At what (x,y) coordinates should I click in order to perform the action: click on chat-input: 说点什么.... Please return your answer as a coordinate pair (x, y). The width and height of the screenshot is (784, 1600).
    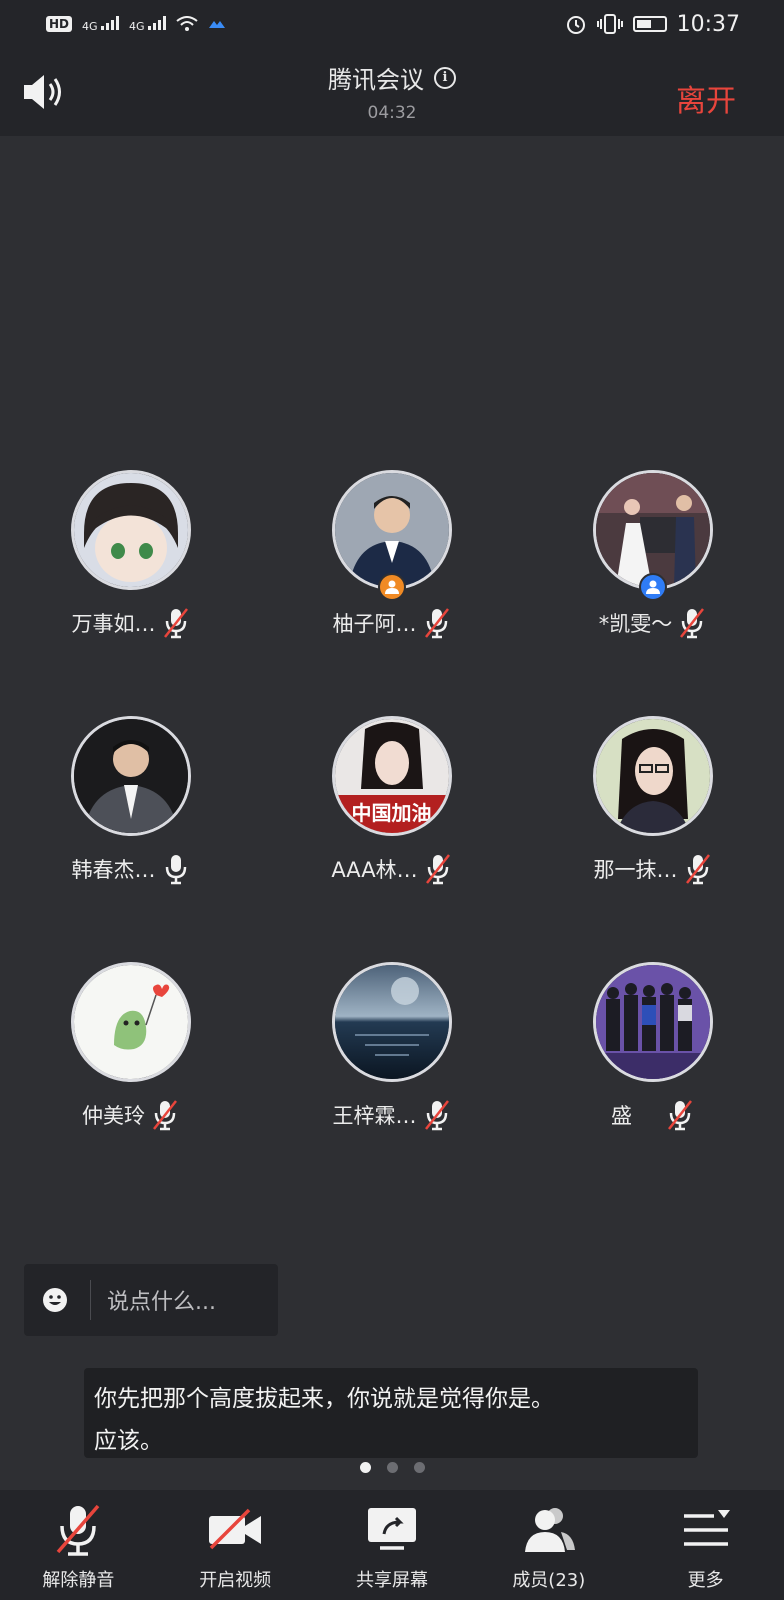
    Looking at the image, I should click on (151, 1300).